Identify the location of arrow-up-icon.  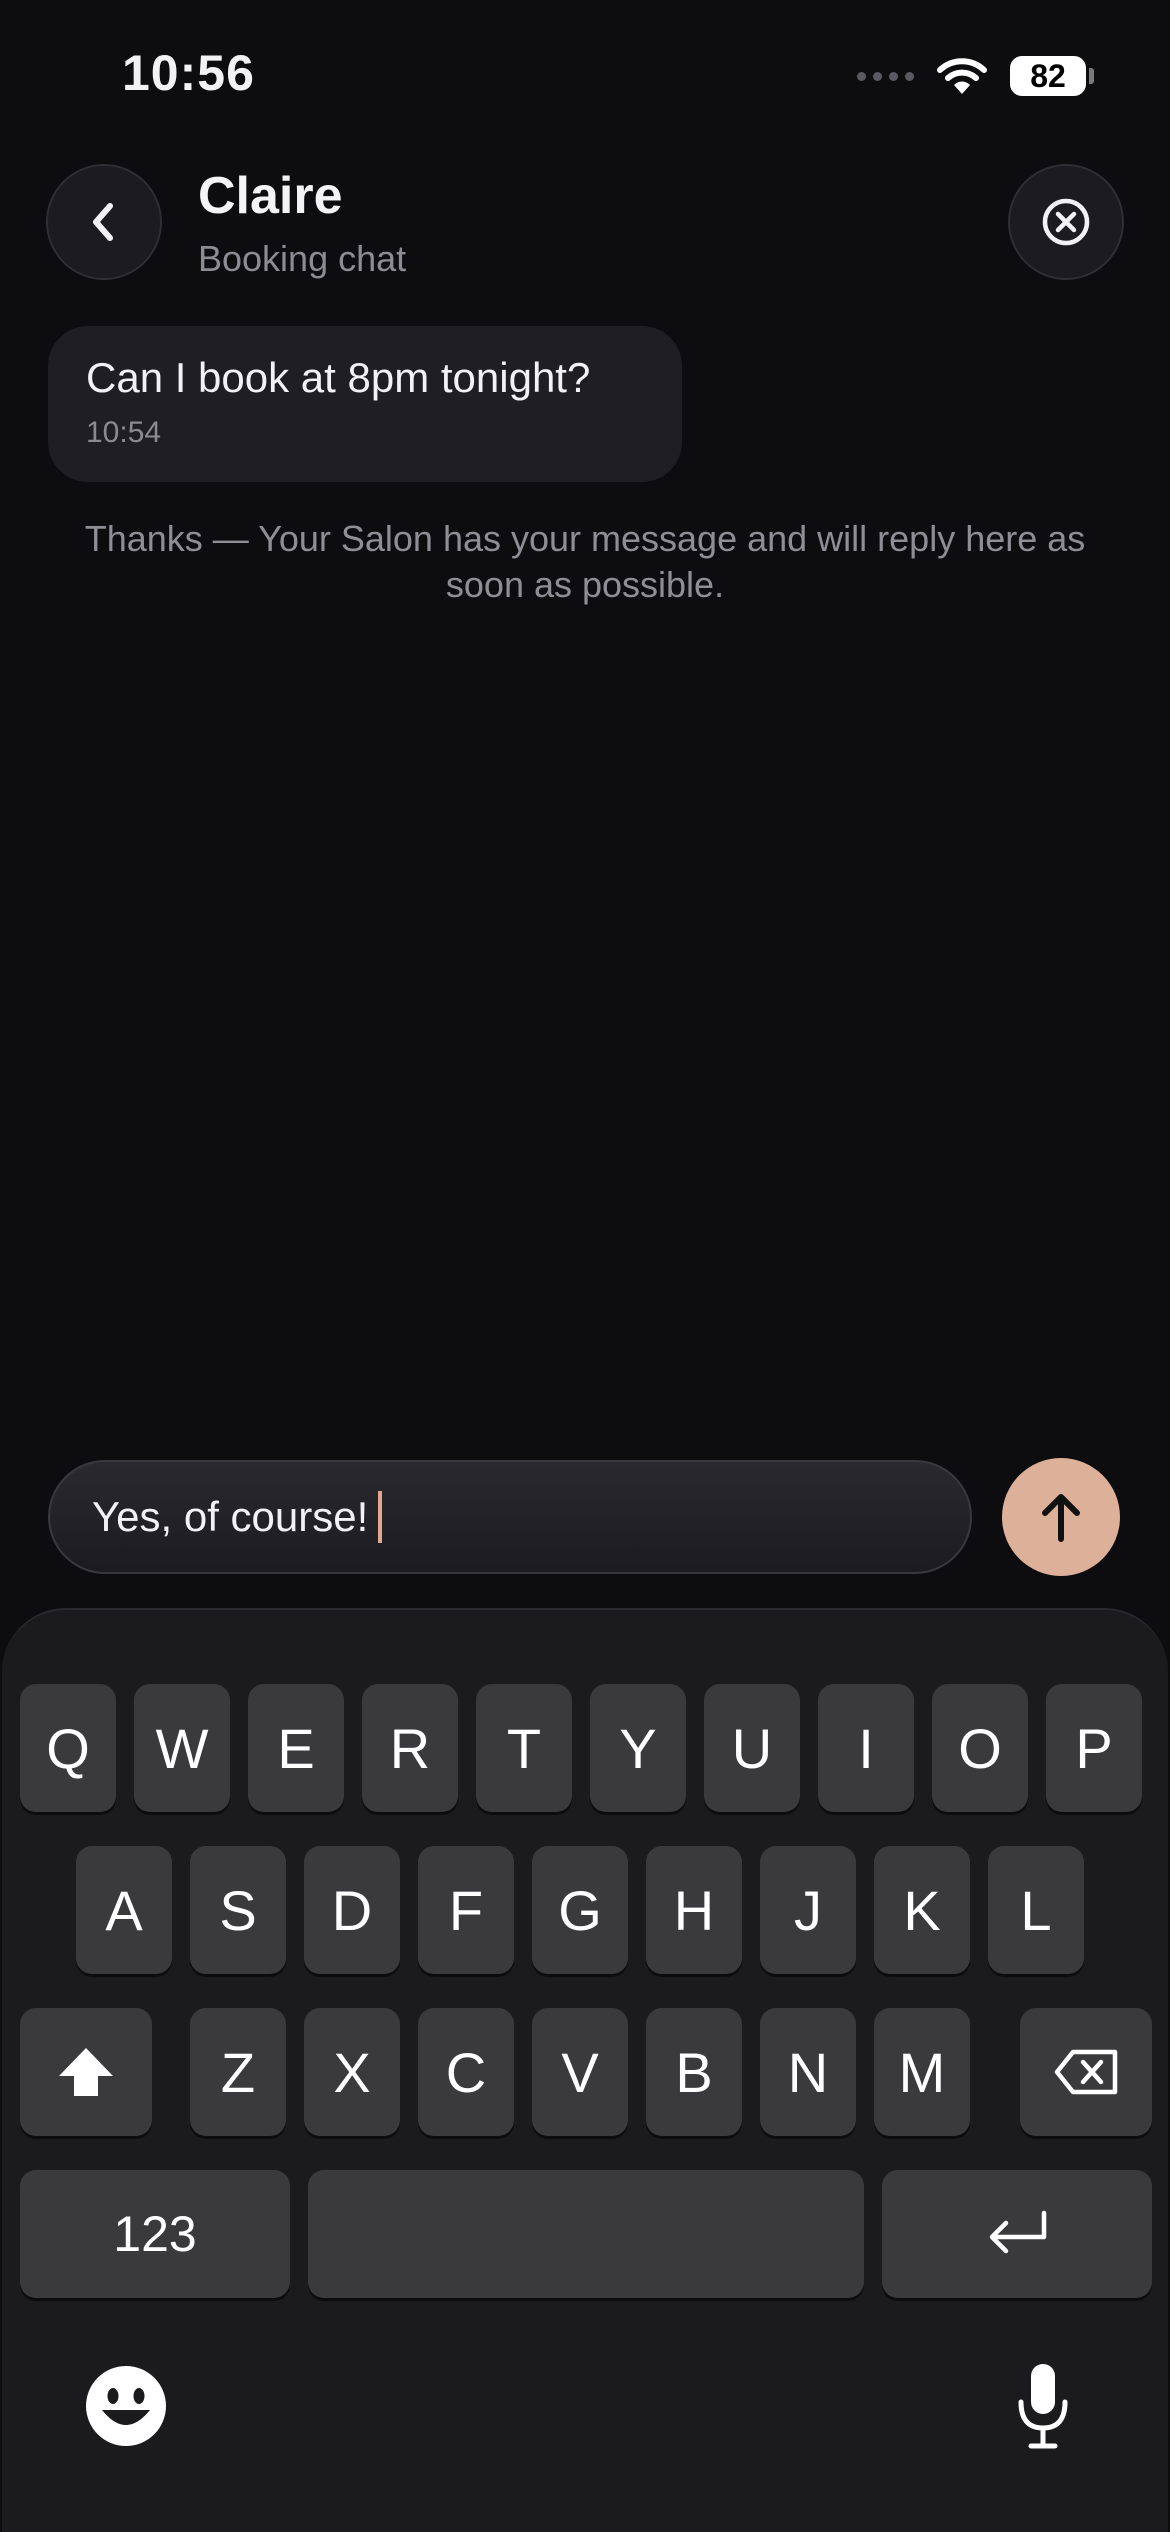
(1061, 1518).